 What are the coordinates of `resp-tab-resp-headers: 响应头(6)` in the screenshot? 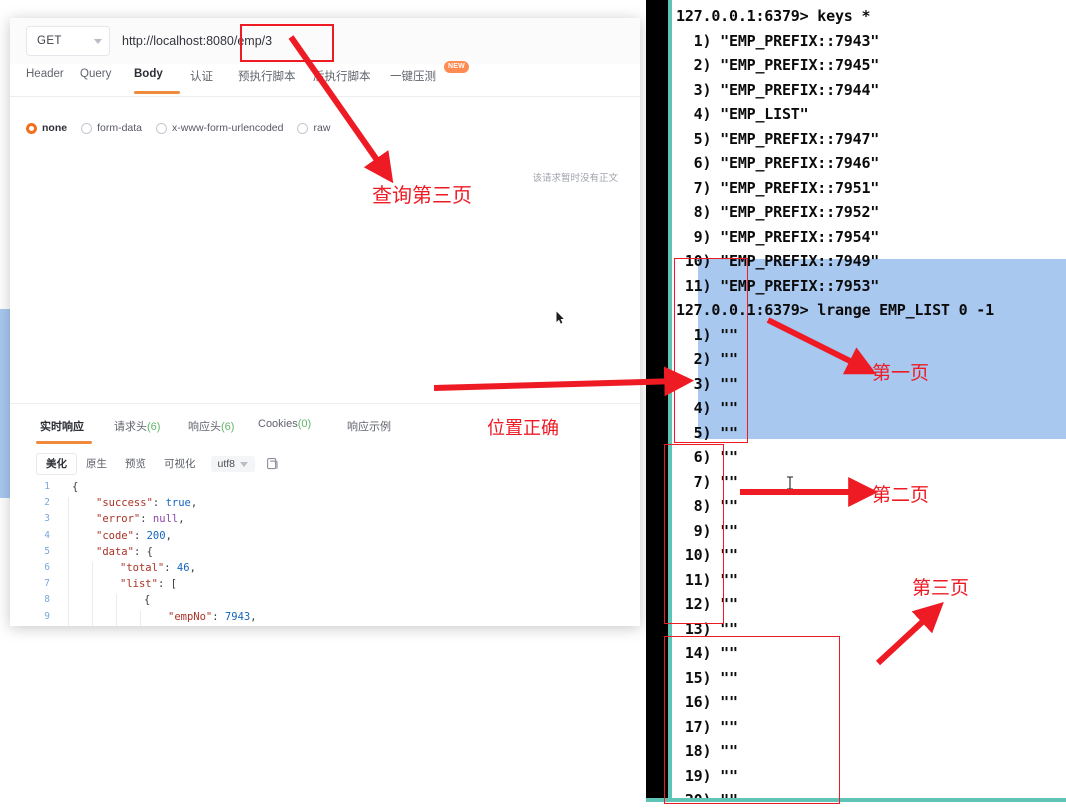 It's located at (211, 426).